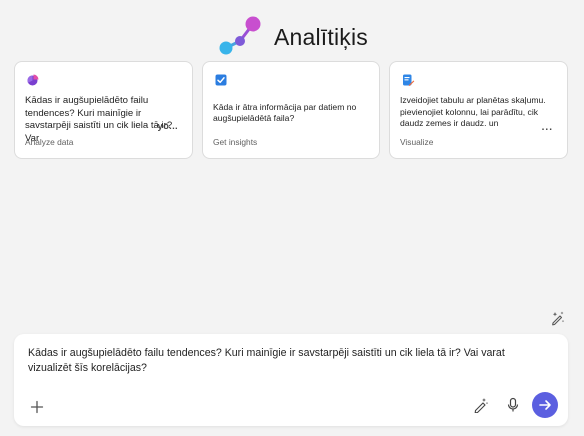 The width and height of the screenshot is (584, 436). Describe the element at coordinates (409, 80) in the screenshot. I see `document-edit-icon` at that location.